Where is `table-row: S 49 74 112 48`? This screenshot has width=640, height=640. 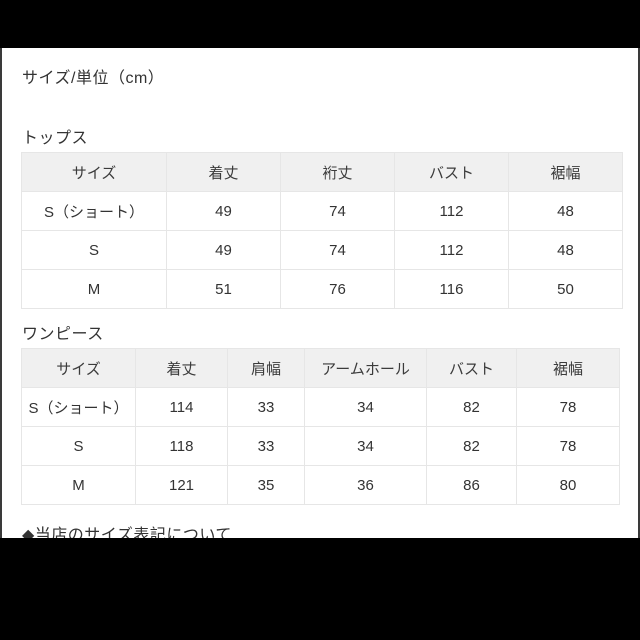 table-row: S 49 74 112 48 is located at coordinates (322, 250).